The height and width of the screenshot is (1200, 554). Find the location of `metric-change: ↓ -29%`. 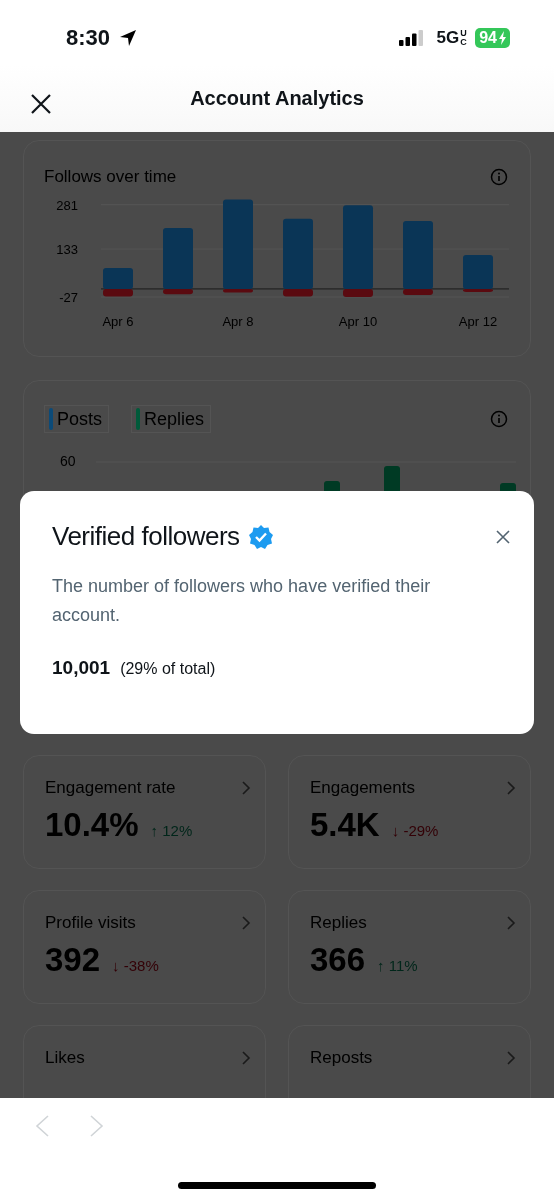

metric-change: ↓ -29% is located at coordinates (415, 830).